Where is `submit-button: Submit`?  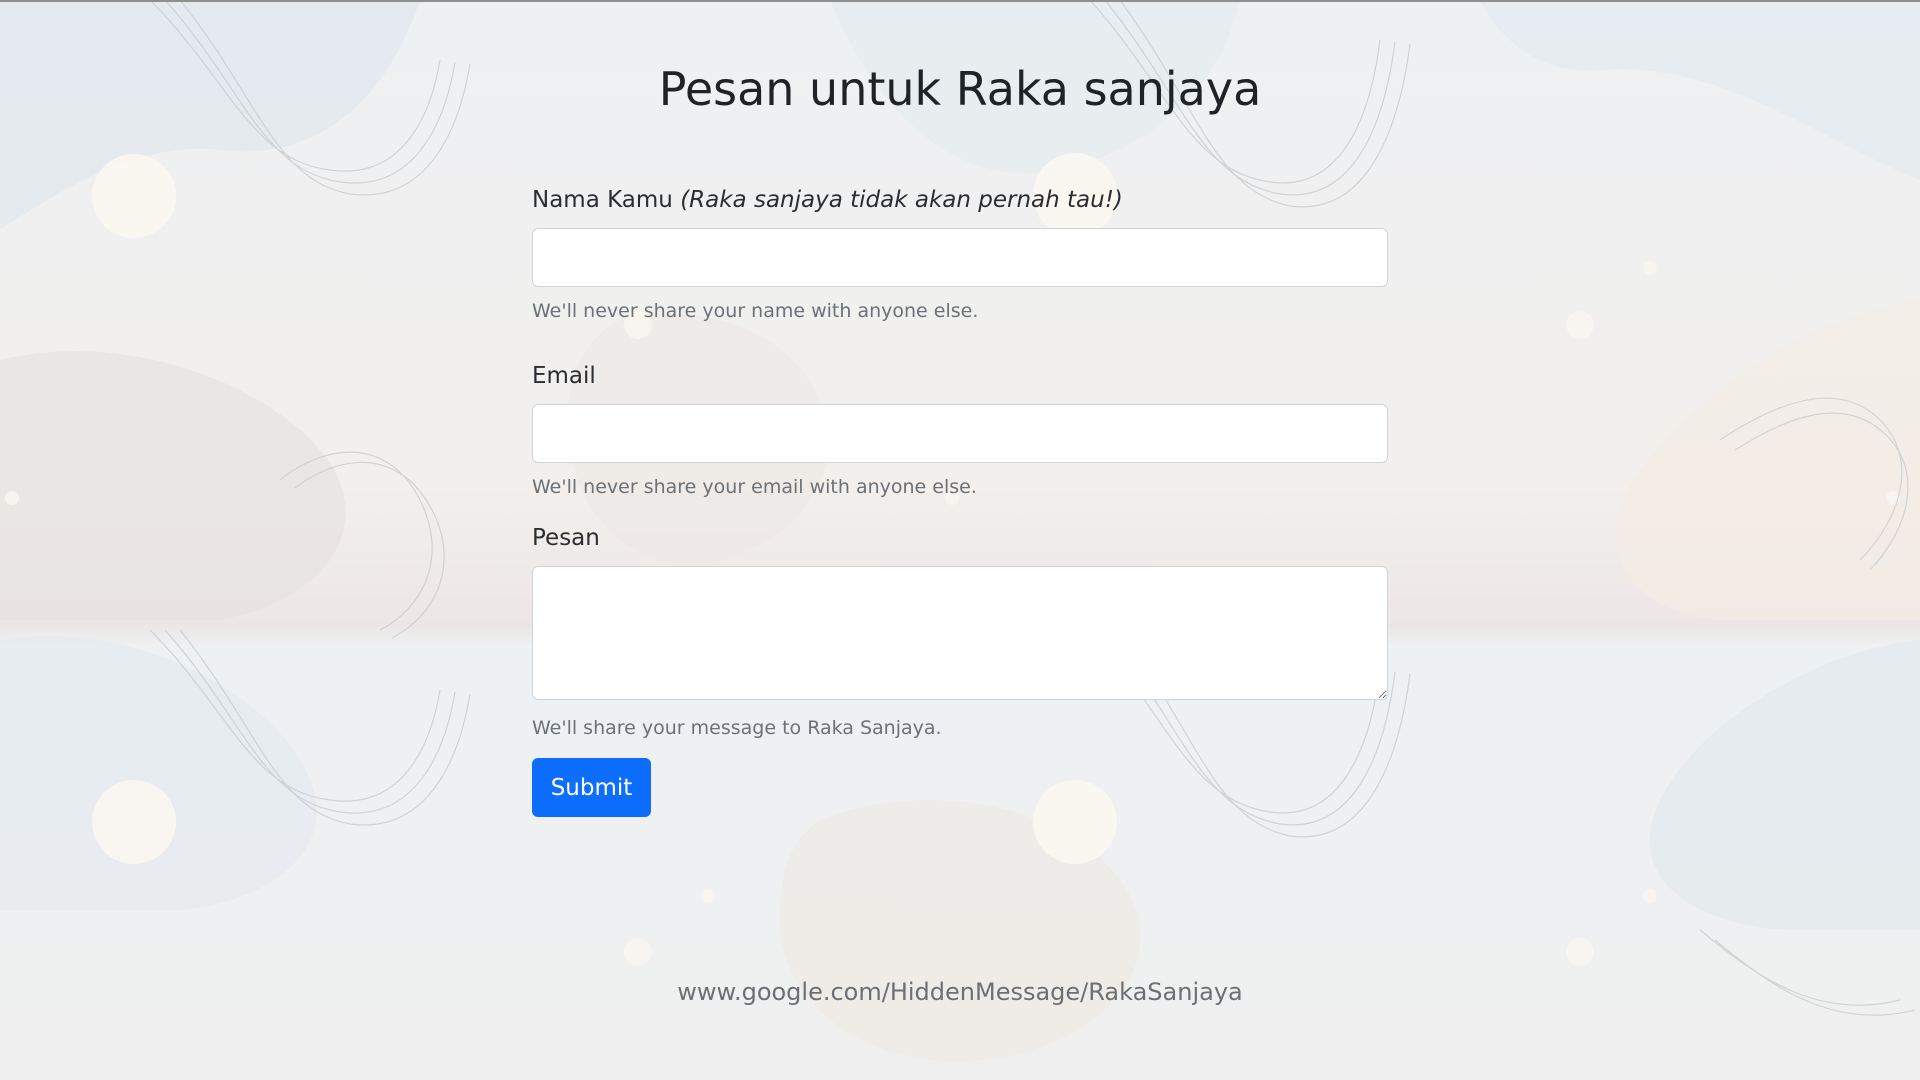
submit-button: Submit is located at coordinates (591, 787).